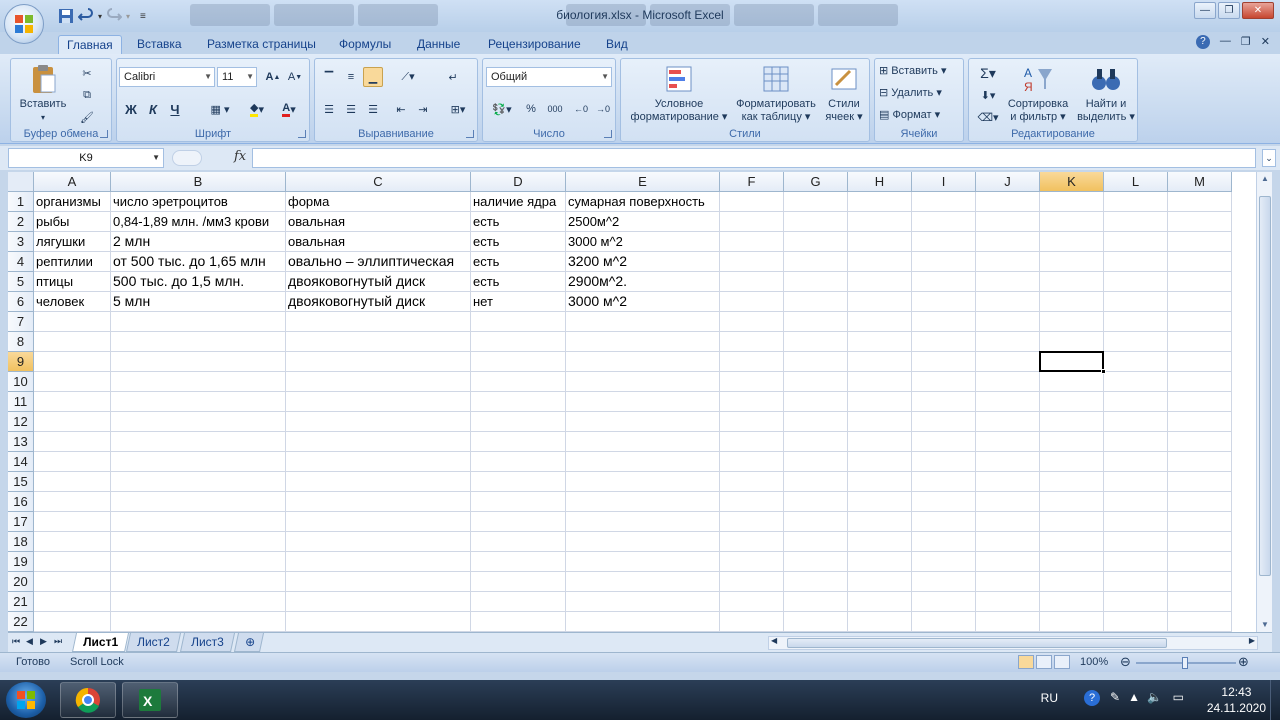 The image size is (1280, 720). What do you see at coordinates (1200, 502) in the screenshot?
I see `cell-m16` at bounding box center [1200, 502].